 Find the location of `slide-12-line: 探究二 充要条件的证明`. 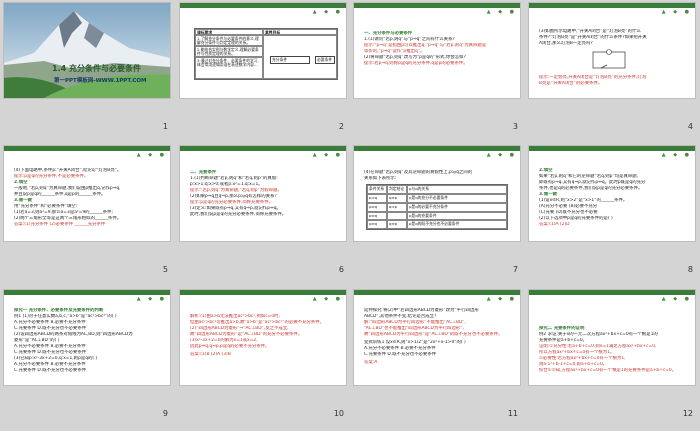

slide-12-line: 探究二 充要条件的证明 is located at coordinates (562, 328).